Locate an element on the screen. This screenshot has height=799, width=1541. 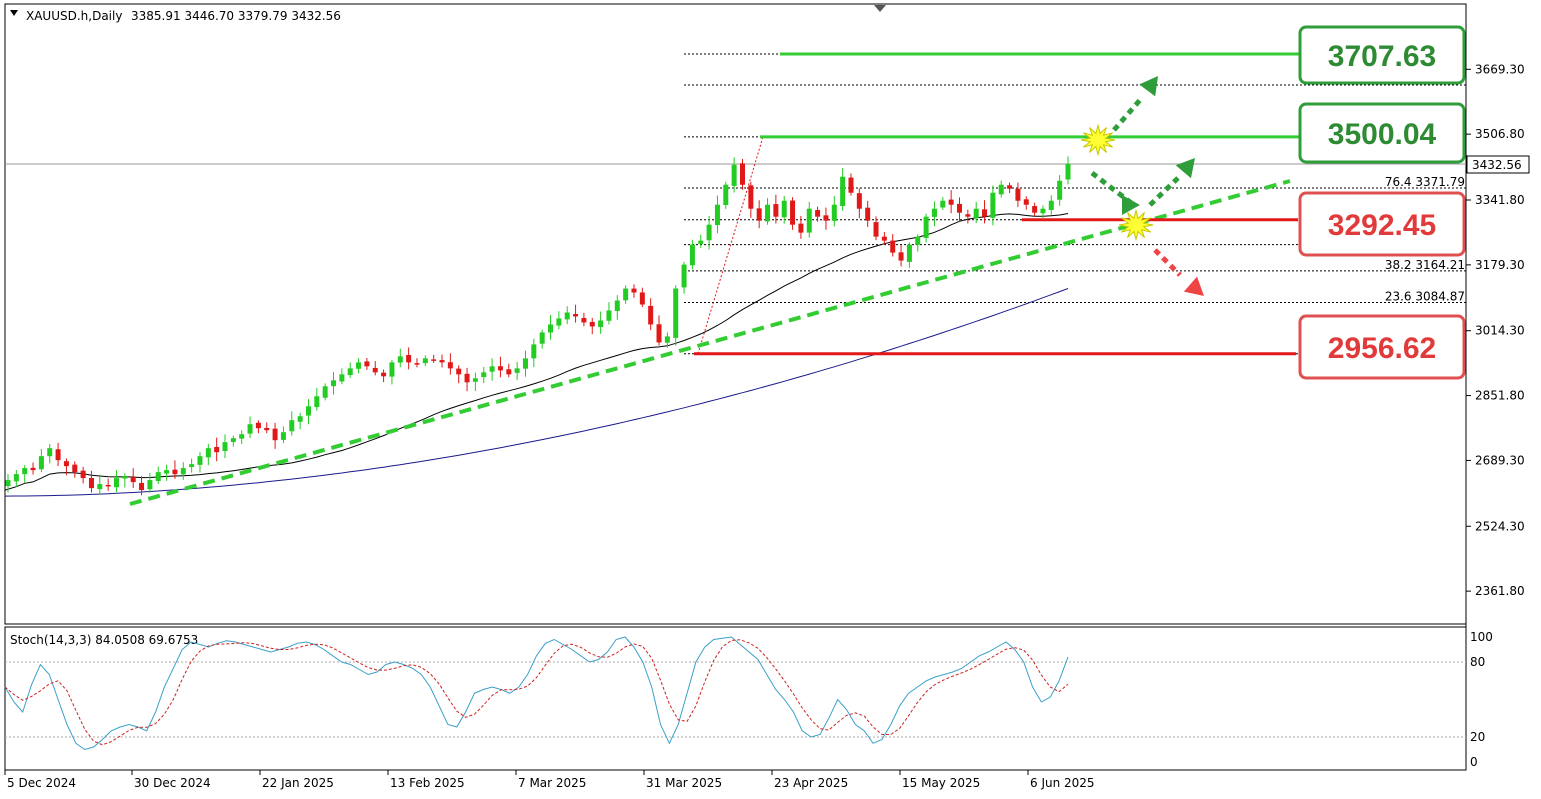
x-tick-label: 30 Dec 2024 is located at coordinates (172, 783).